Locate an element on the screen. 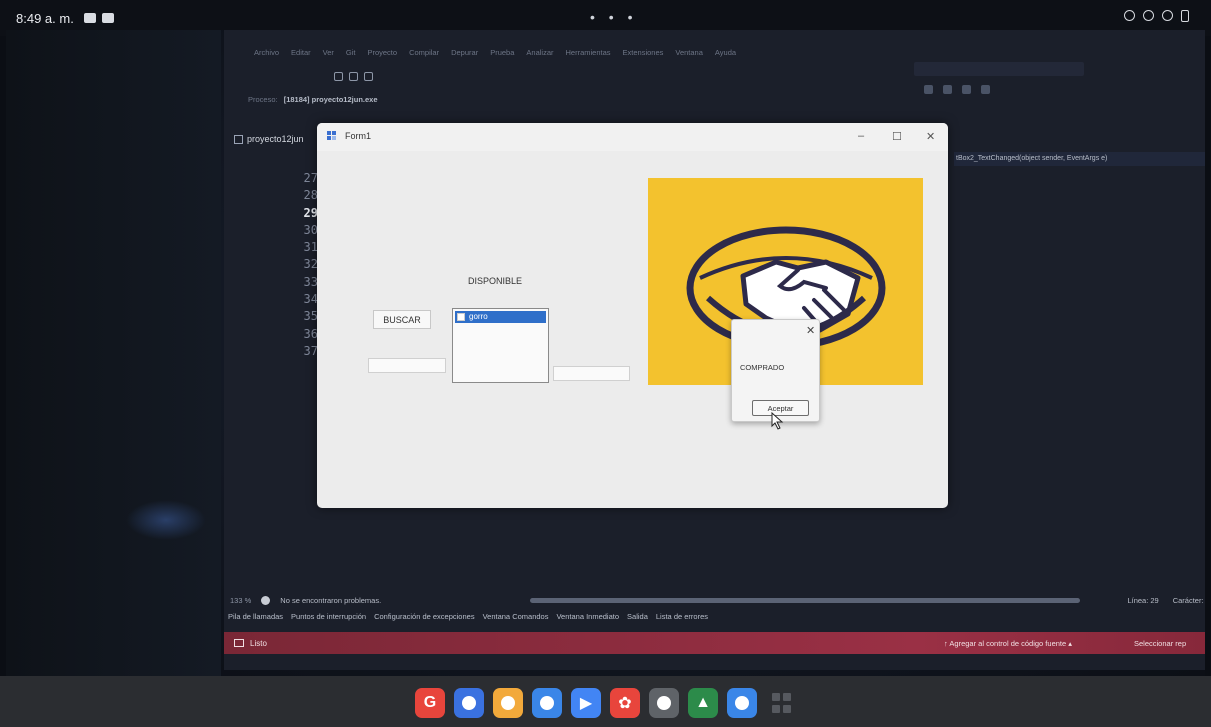  vs-process-selector: Proceso: [18184] proyecto12jun.exe is located at coordinates (313, 99).